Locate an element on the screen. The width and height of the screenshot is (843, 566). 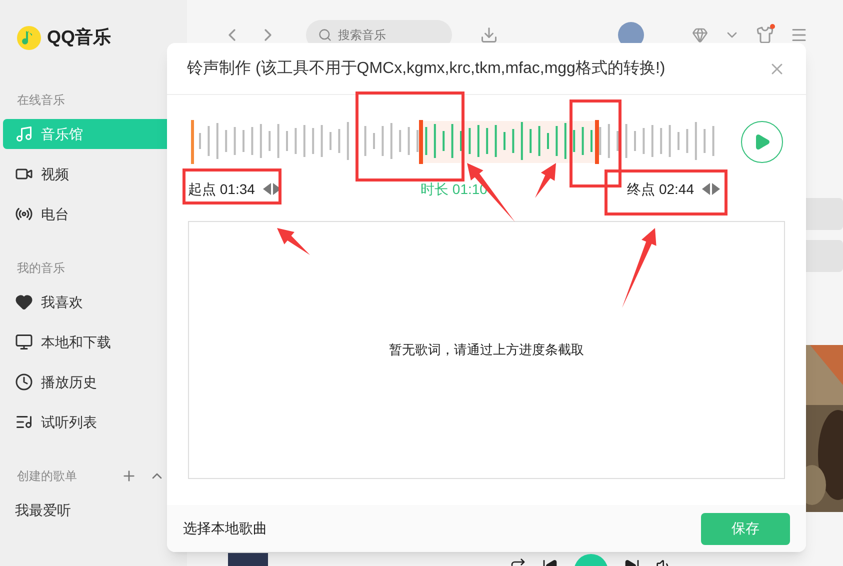
menu-icon is located at coordinates (799, 35).